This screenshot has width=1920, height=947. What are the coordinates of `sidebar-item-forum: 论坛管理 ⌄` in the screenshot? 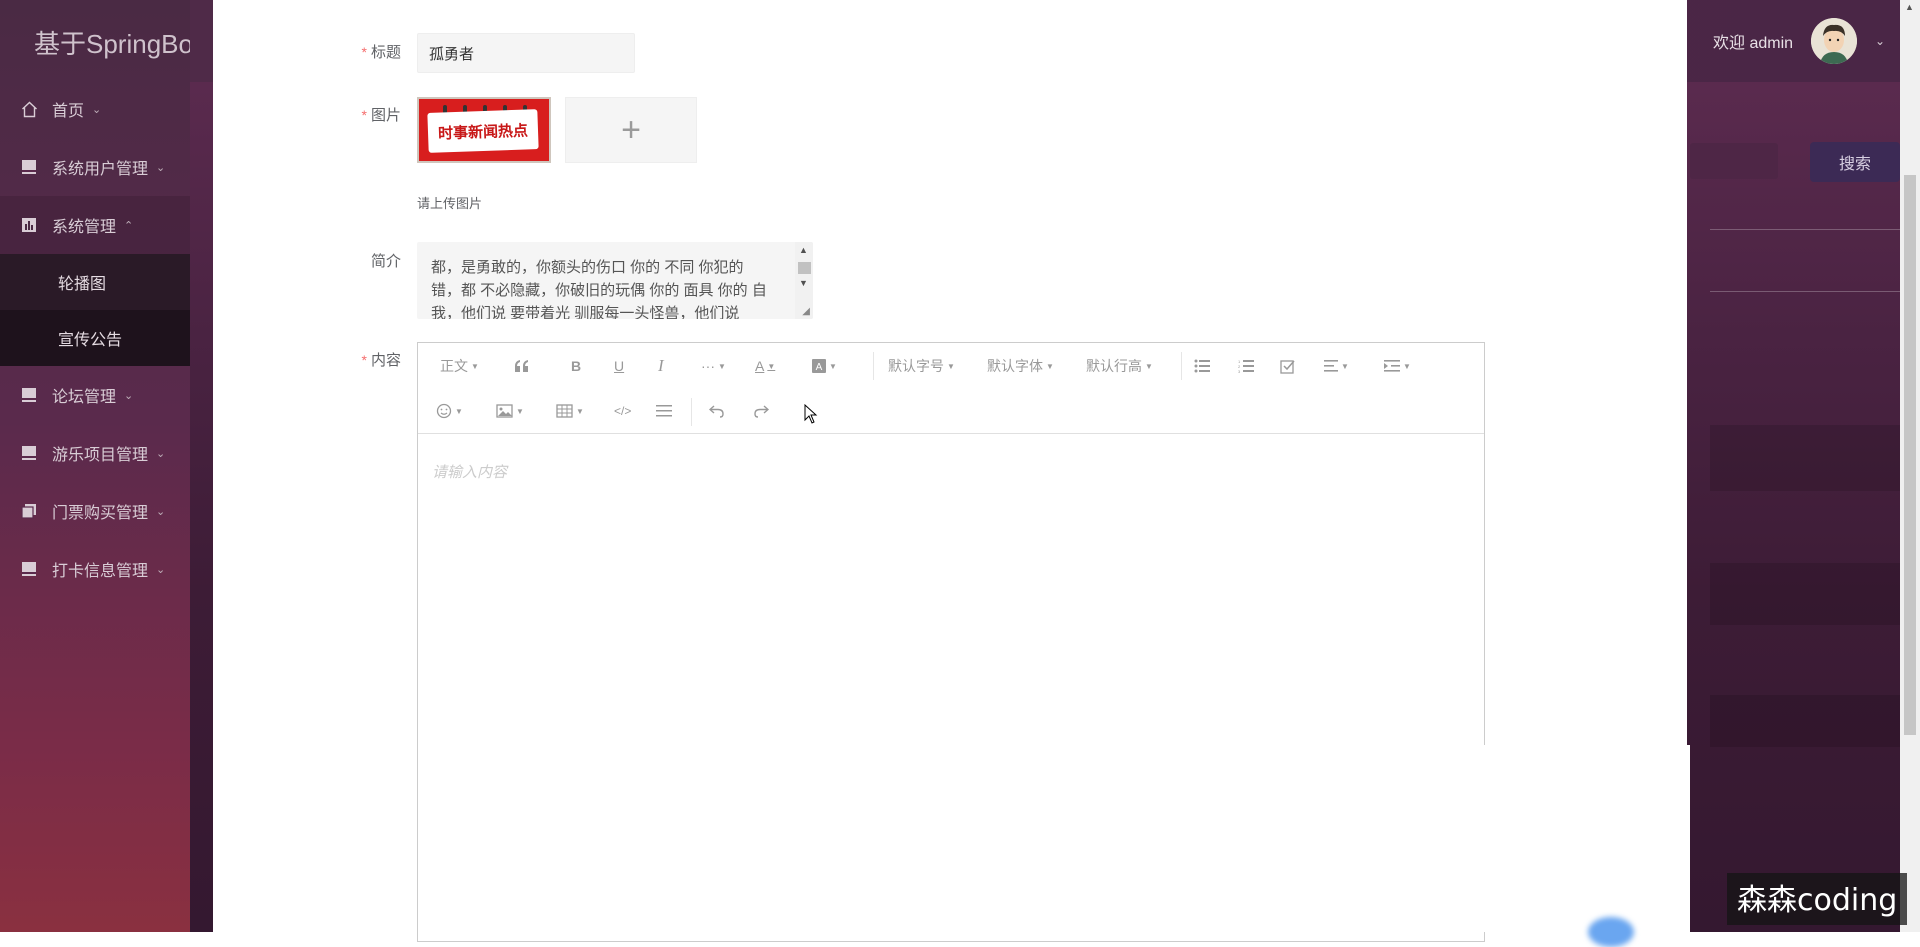 It's located at (95, 395).